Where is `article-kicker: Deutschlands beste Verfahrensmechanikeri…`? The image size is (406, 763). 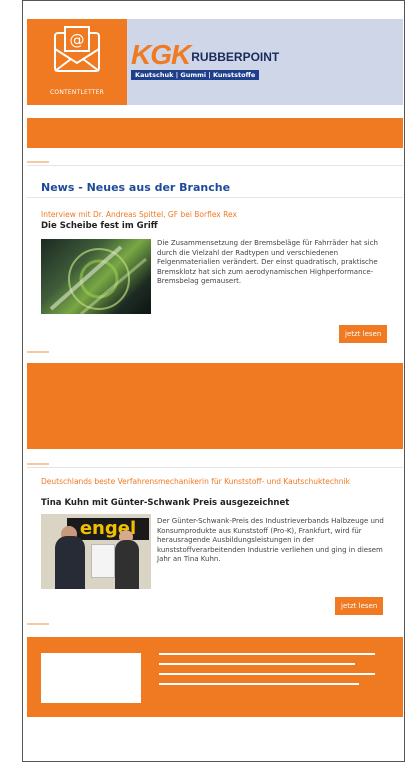
article-kicker: Deutschlands beste Verfahrensmechanikeri… is located at coordinates (206, 481).